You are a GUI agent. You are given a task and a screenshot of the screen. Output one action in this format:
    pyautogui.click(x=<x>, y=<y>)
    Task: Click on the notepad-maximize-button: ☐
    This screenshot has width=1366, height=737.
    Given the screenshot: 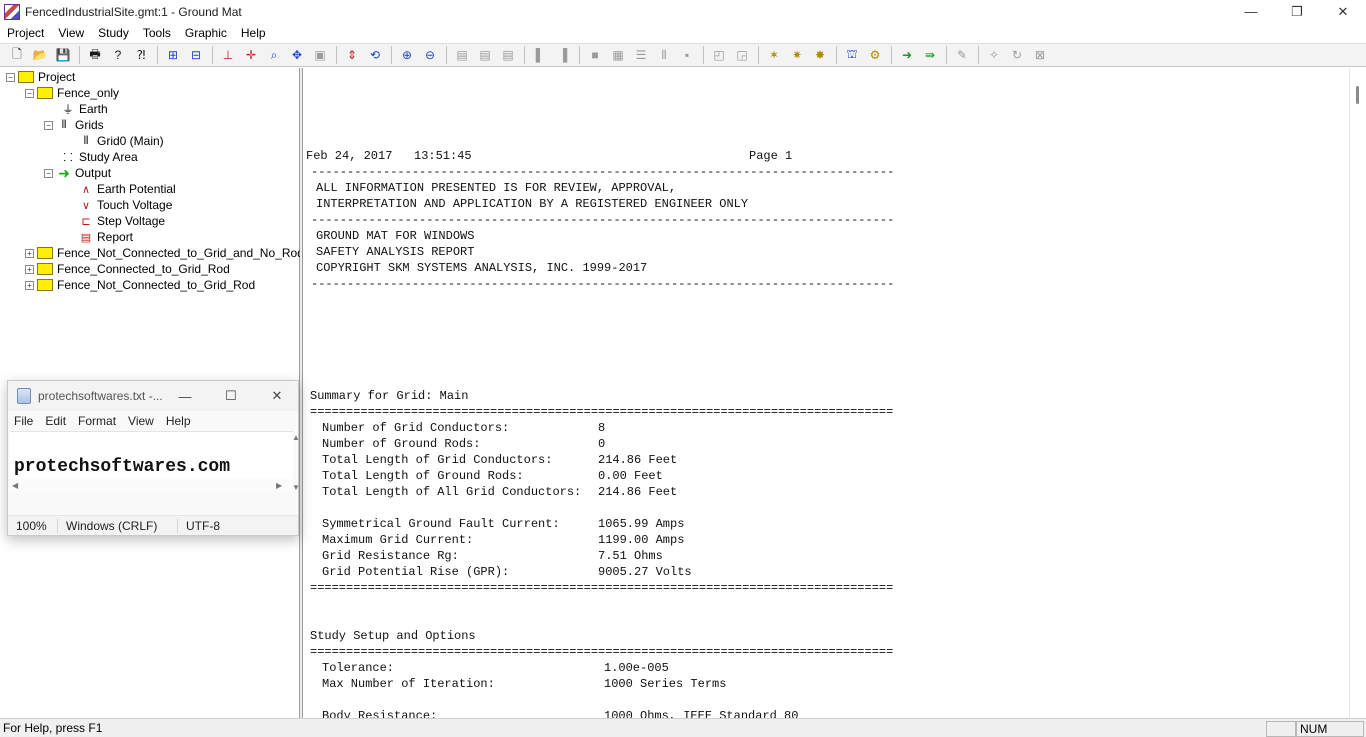 What is the action you would take?
    pyautogui.click(x=231, y=396)
    